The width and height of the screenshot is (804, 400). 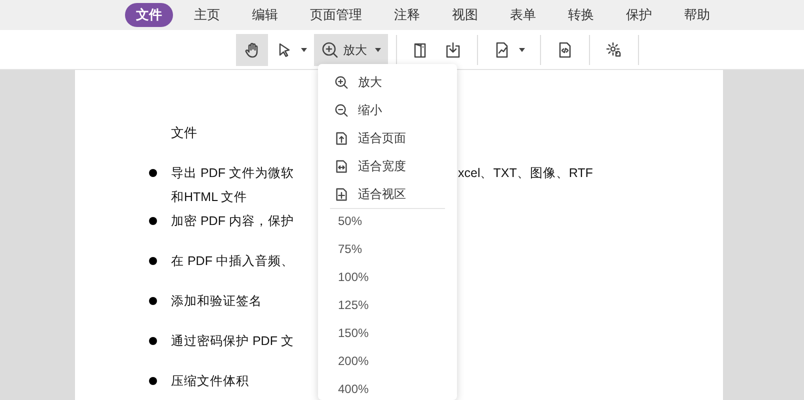 What do you see at coordinates (353, 305) in the screenshot?
I see `zoom-level-option: 125%` at bounding box center [353, 305].